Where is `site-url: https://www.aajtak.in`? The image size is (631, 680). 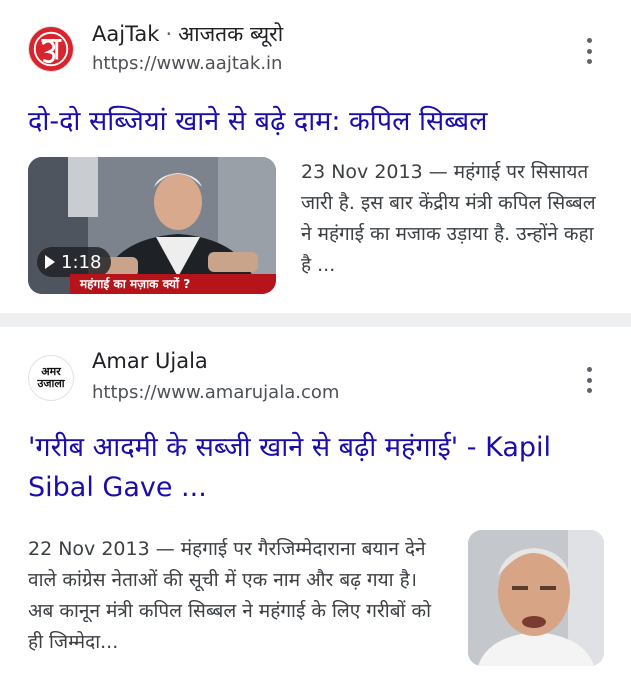 site-url: https://www.aajtak.in is located at coordinates (187, 63).